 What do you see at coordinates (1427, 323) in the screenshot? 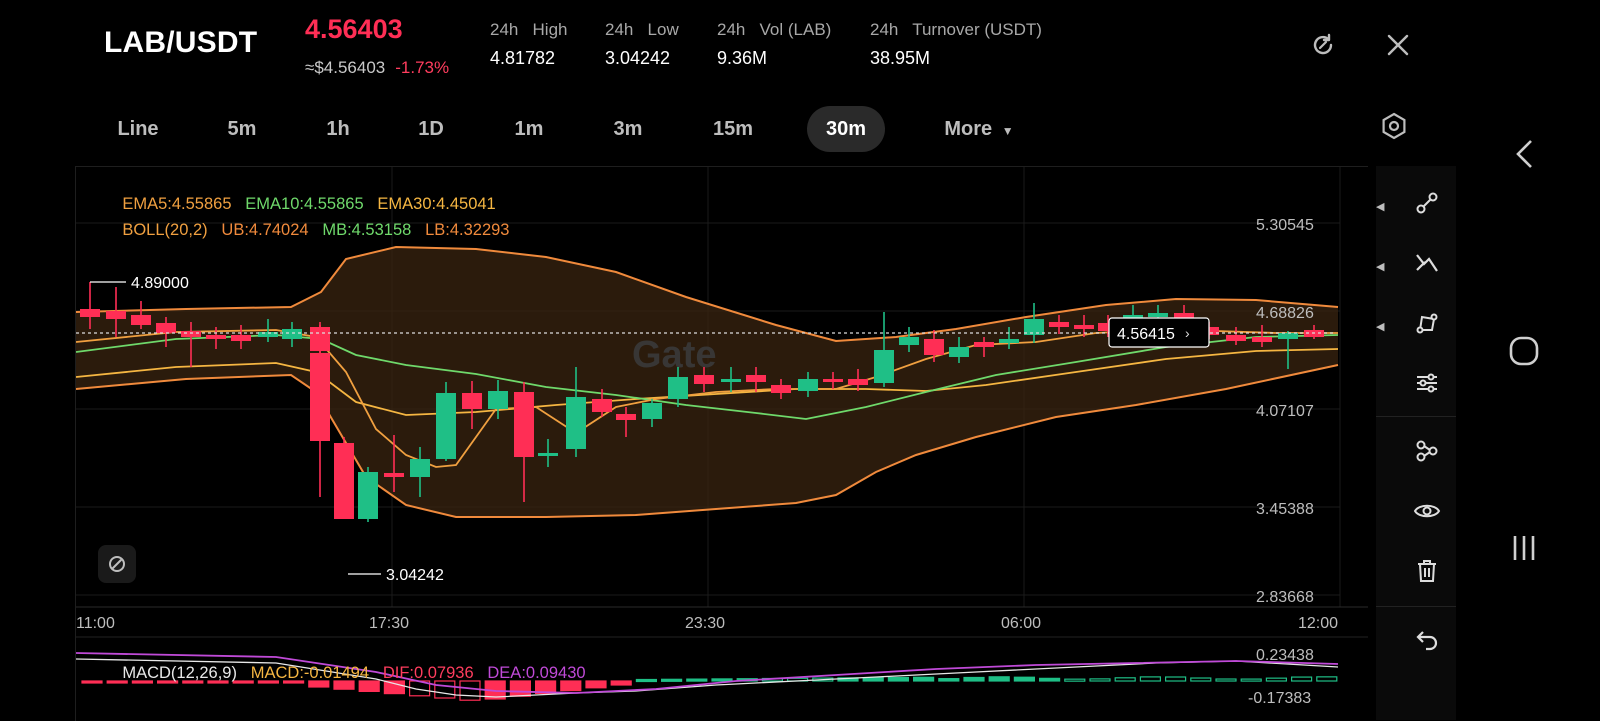
I see `shape-tool-icon` at bounding box center [1427, 323].